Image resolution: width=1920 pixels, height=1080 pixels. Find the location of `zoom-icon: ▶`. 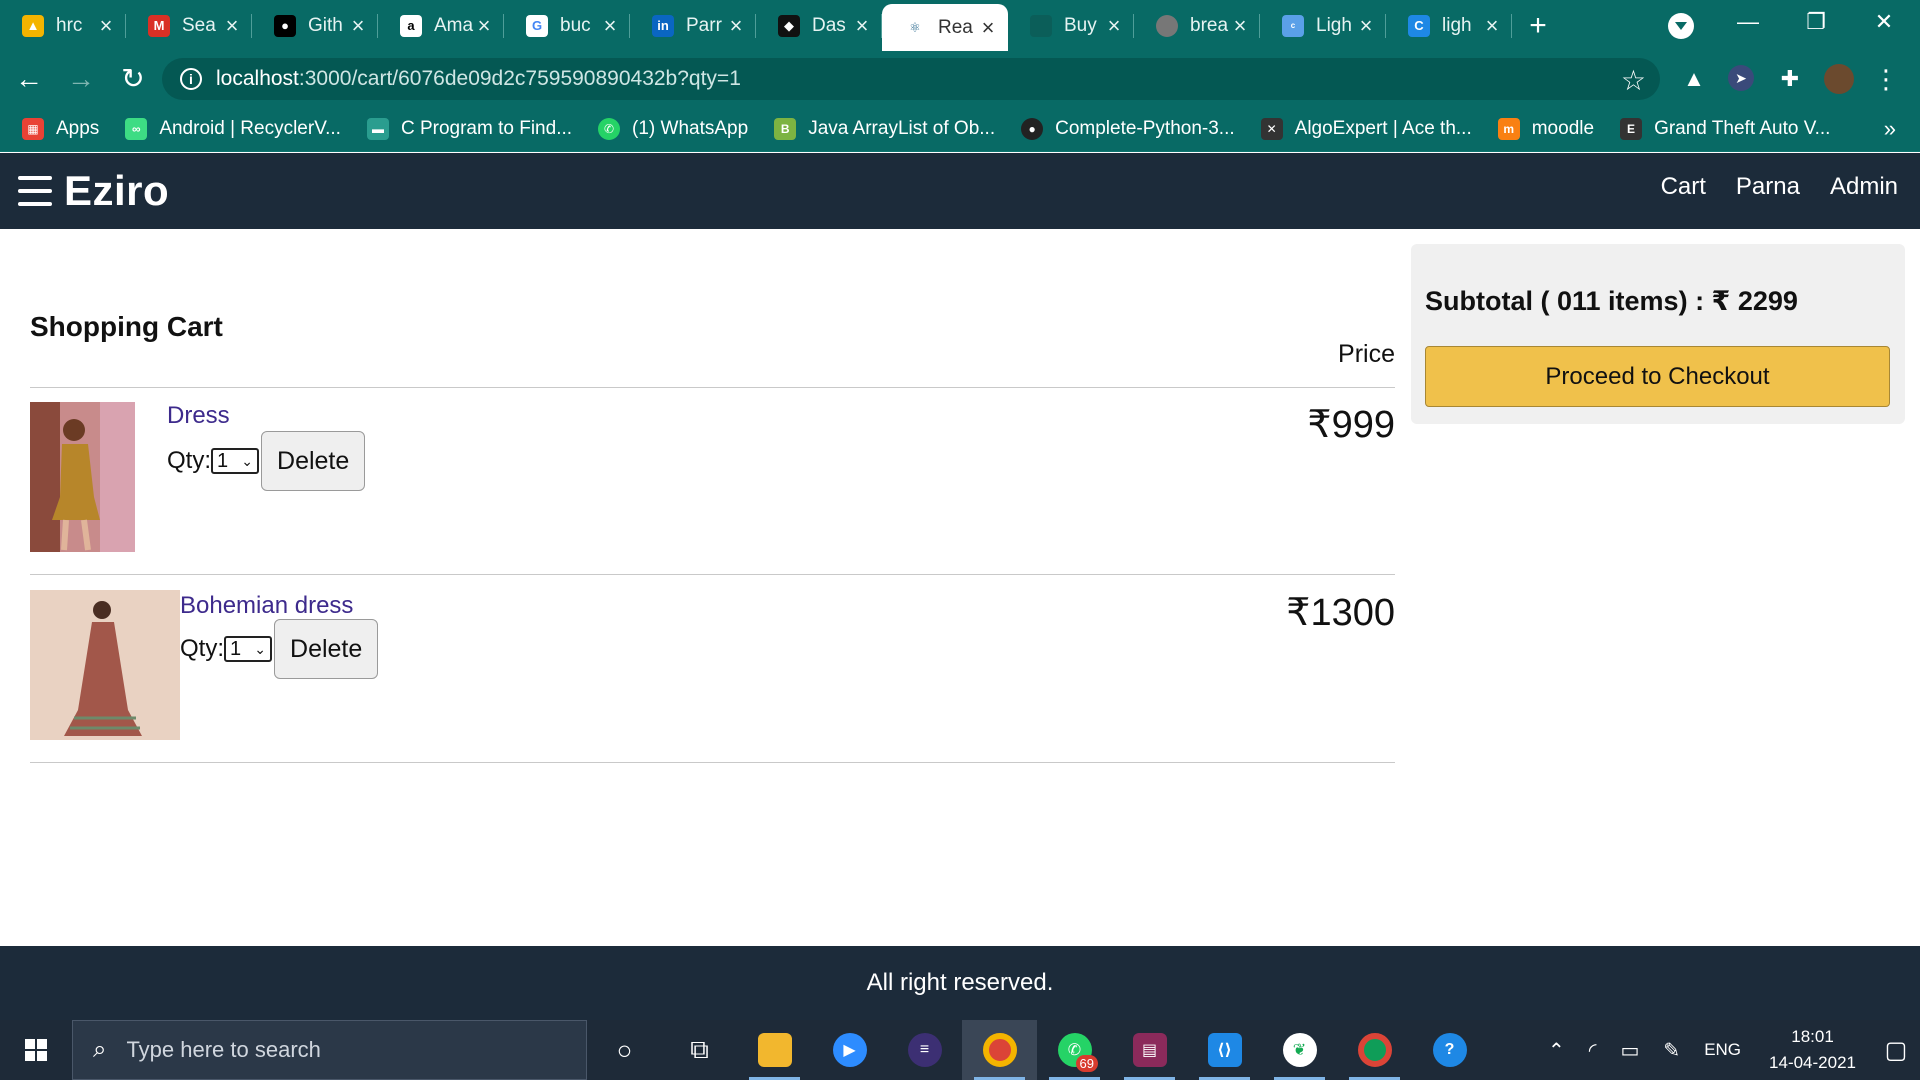

zoom-icon: ▶ is located at coordinates (849, 1050).